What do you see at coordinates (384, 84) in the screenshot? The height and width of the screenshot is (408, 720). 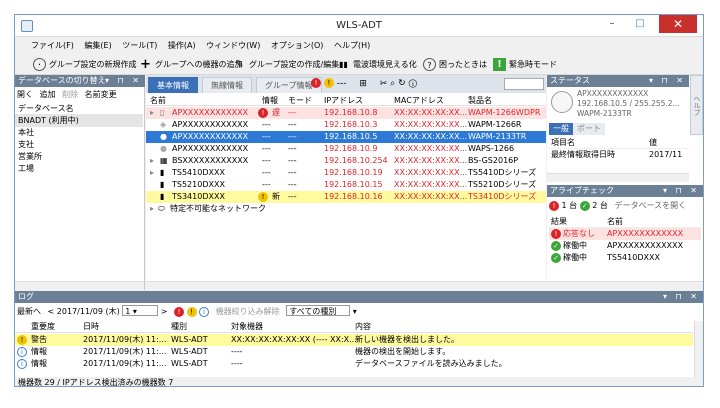 I see `tool-icon: ✂` at bounding box center [384, 84].